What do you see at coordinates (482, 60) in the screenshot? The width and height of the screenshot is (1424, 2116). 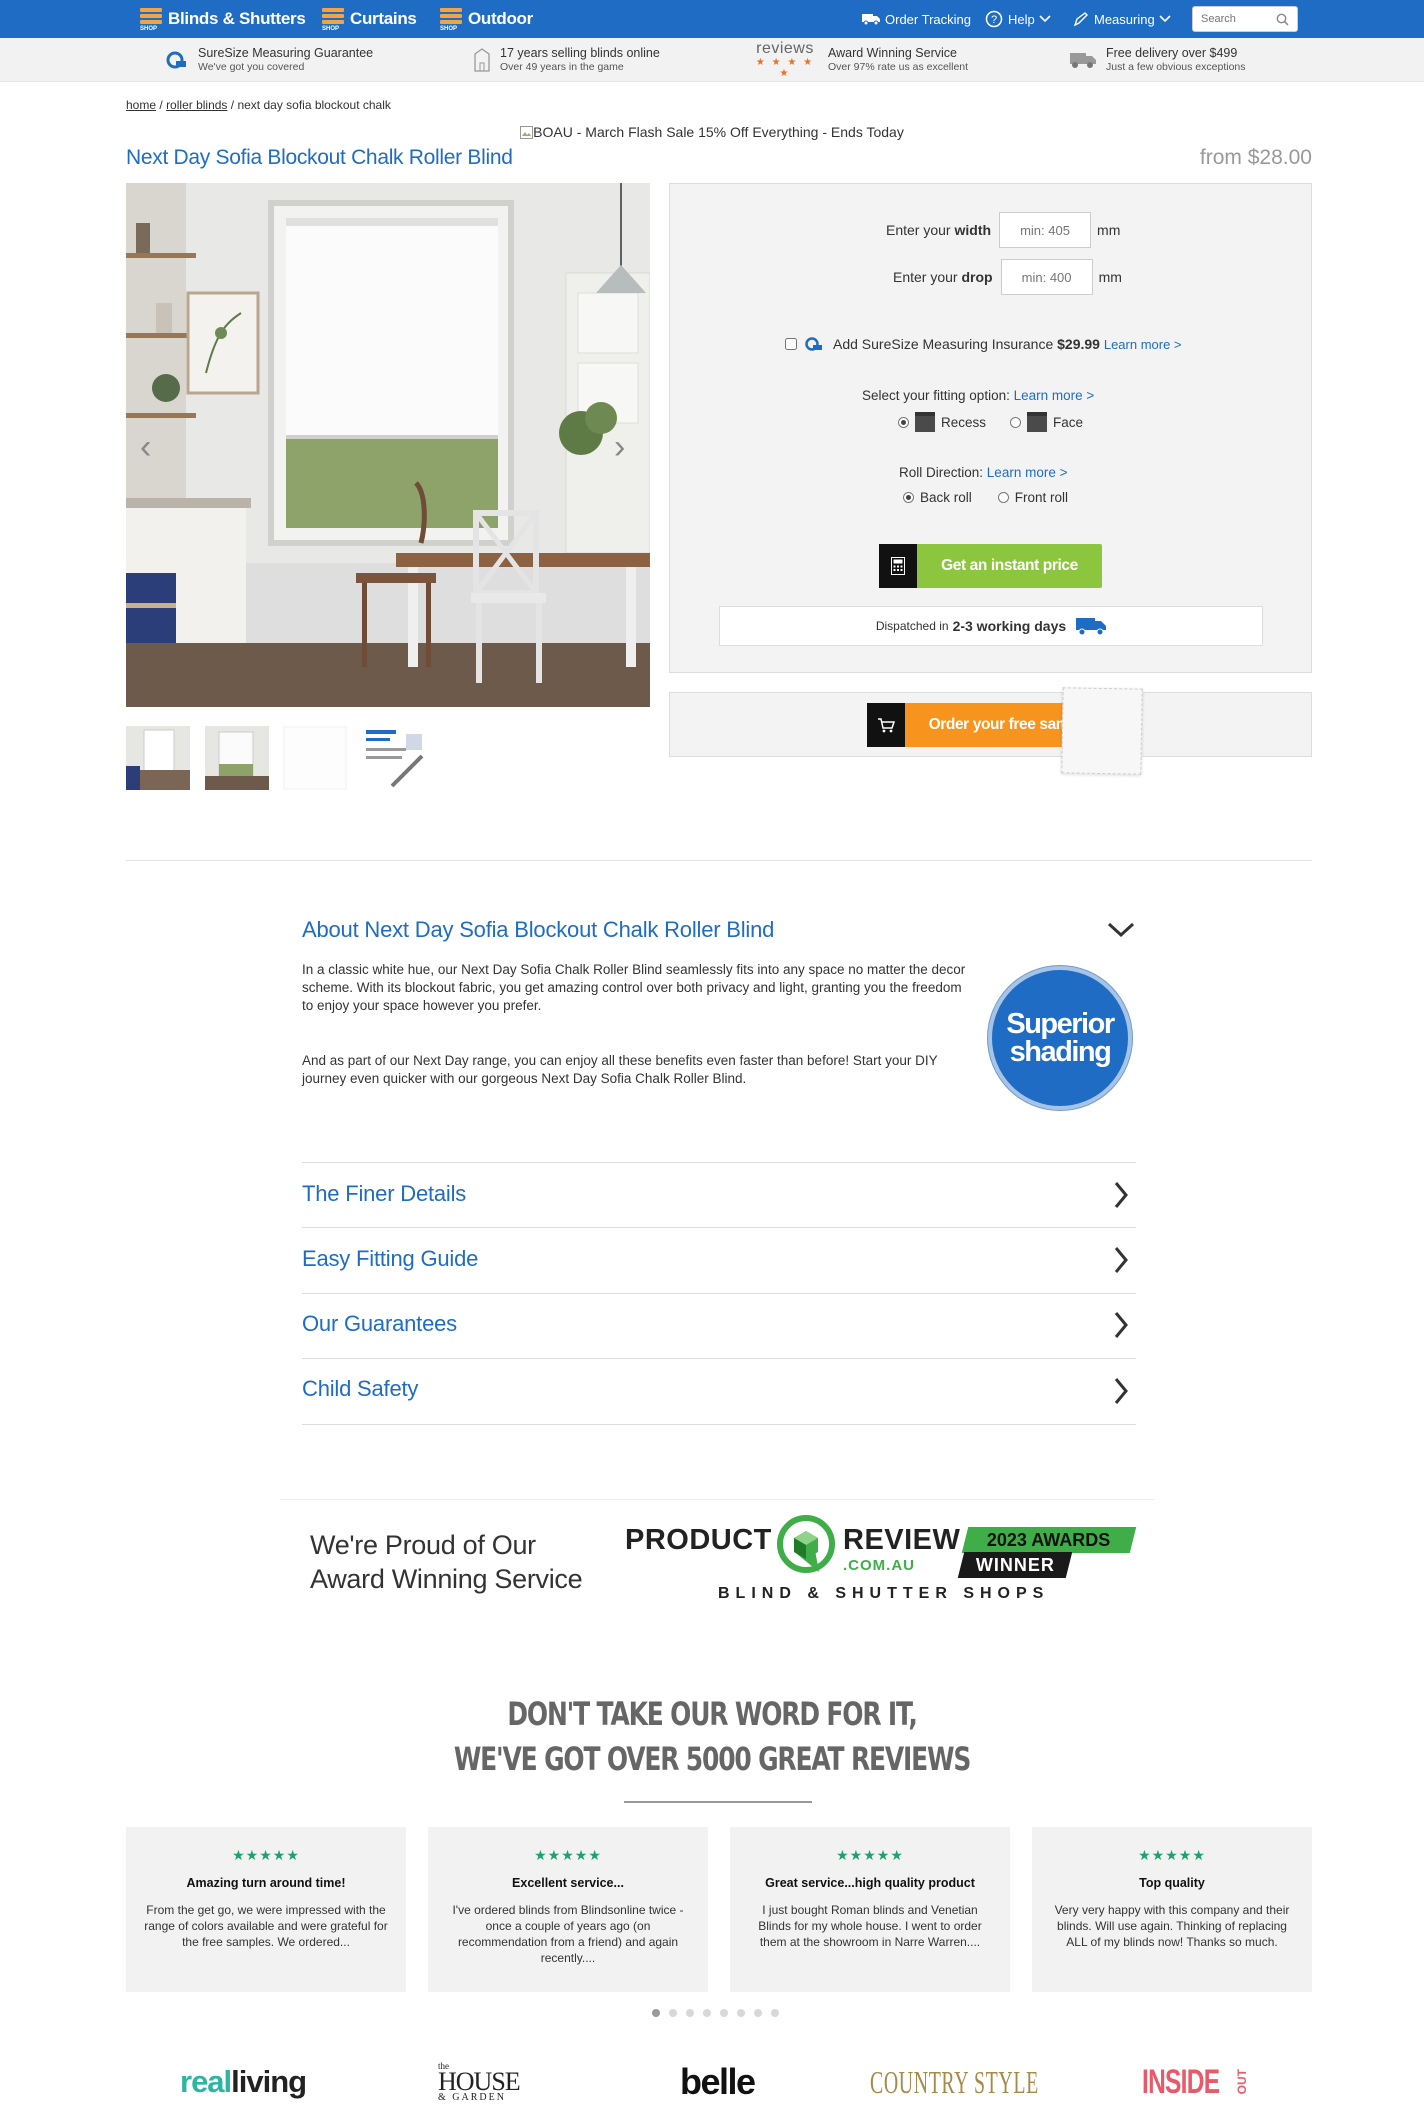 I see `building-icon` at bounding box center [482, 60].